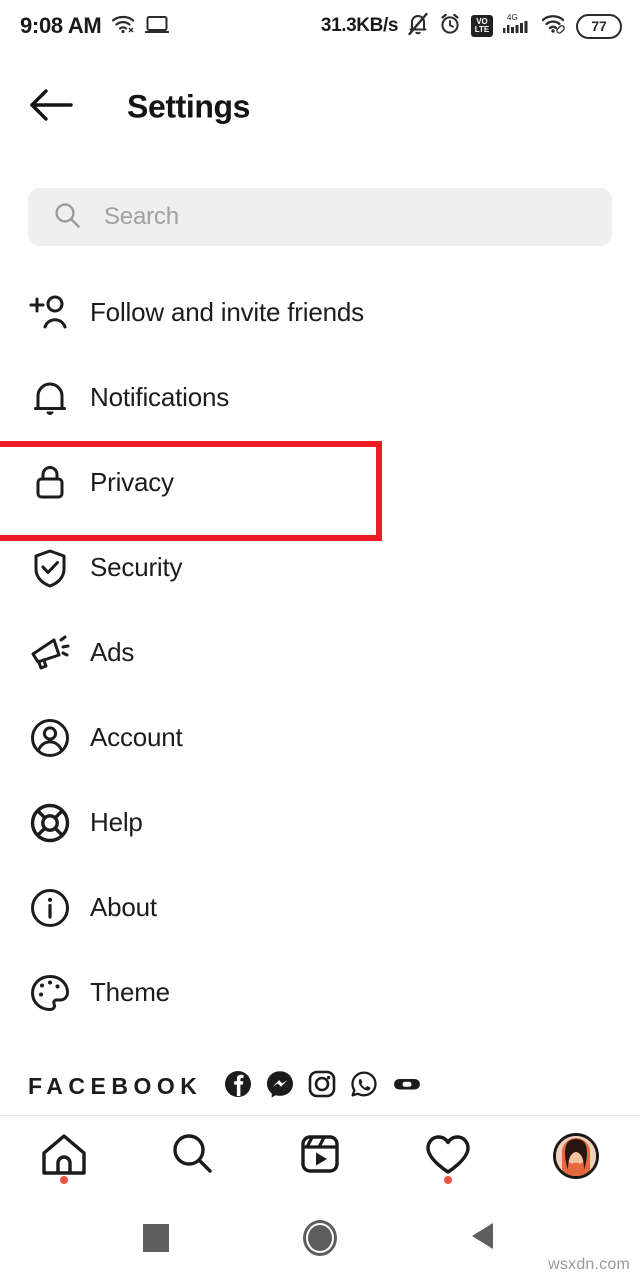 The image size is (640, 1280). I want to click on cast-screen-icon, so click(157, 26).